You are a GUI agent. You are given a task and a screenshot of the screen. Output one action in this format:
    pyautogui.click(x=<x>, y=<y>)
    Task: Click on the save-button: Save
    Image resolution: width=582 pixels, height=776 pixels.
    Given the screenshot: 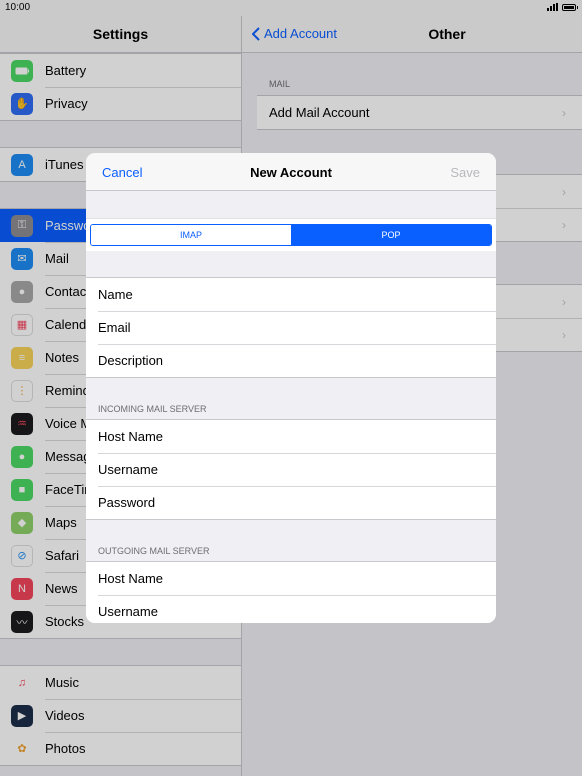 What is the action you would take?
    pyautogui.click(x=465, y=172)
    